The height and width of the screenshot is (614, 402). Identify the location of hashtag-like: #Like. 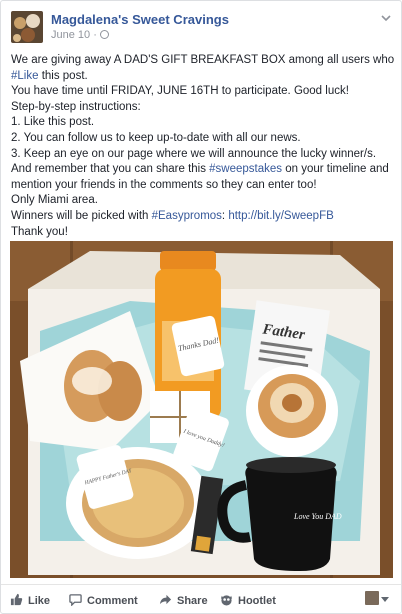
(25, 76).